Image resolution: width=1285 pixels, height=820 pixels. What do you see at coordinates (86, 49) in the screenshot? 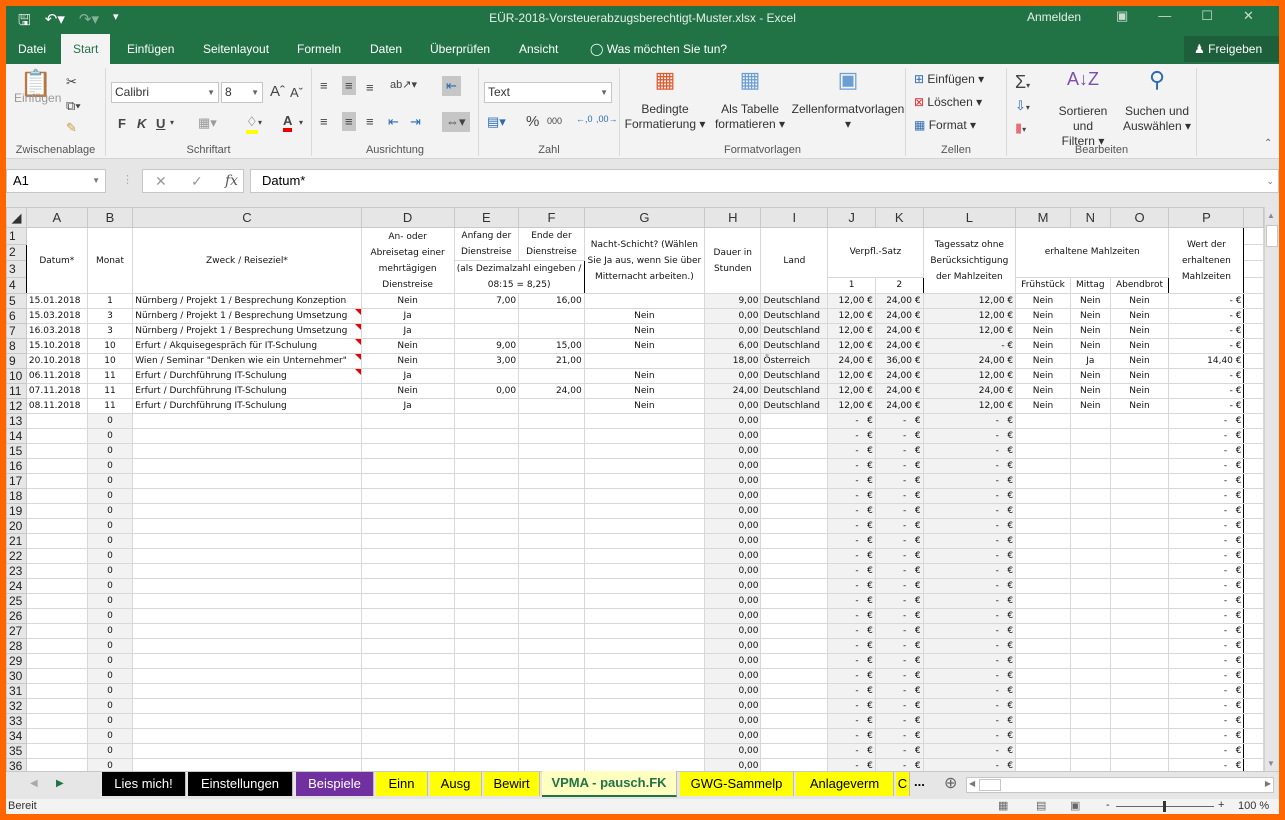
I see `tab-start: Start` at bounding box center [86, 49].